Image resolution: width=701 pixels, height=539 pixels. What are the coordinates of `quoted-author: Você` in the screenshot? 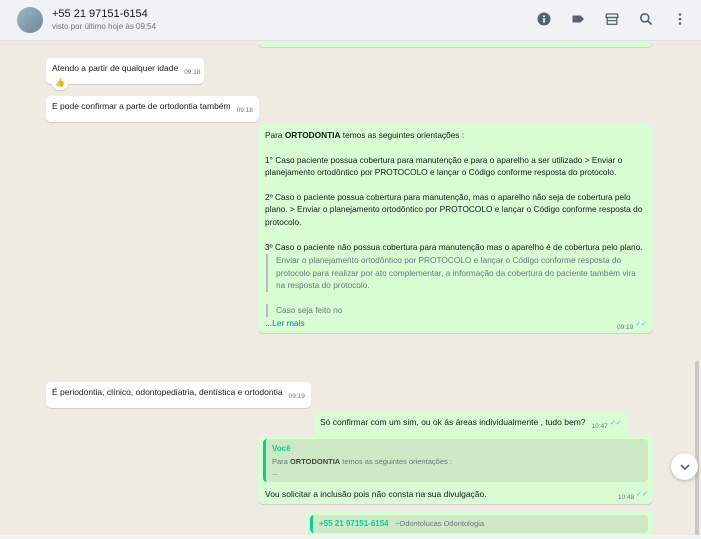 It's located at (281, 448).